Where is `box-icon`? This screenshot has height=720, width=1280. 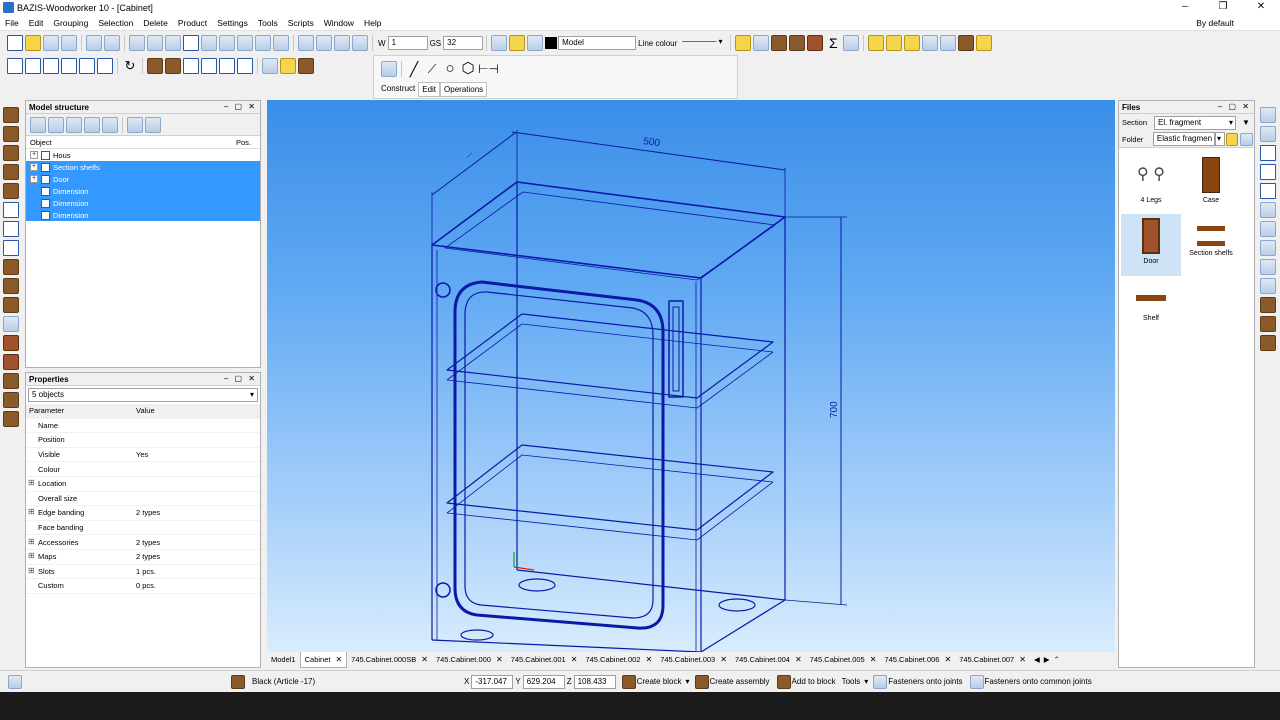
box-icon is located at coordinates (815, 43).